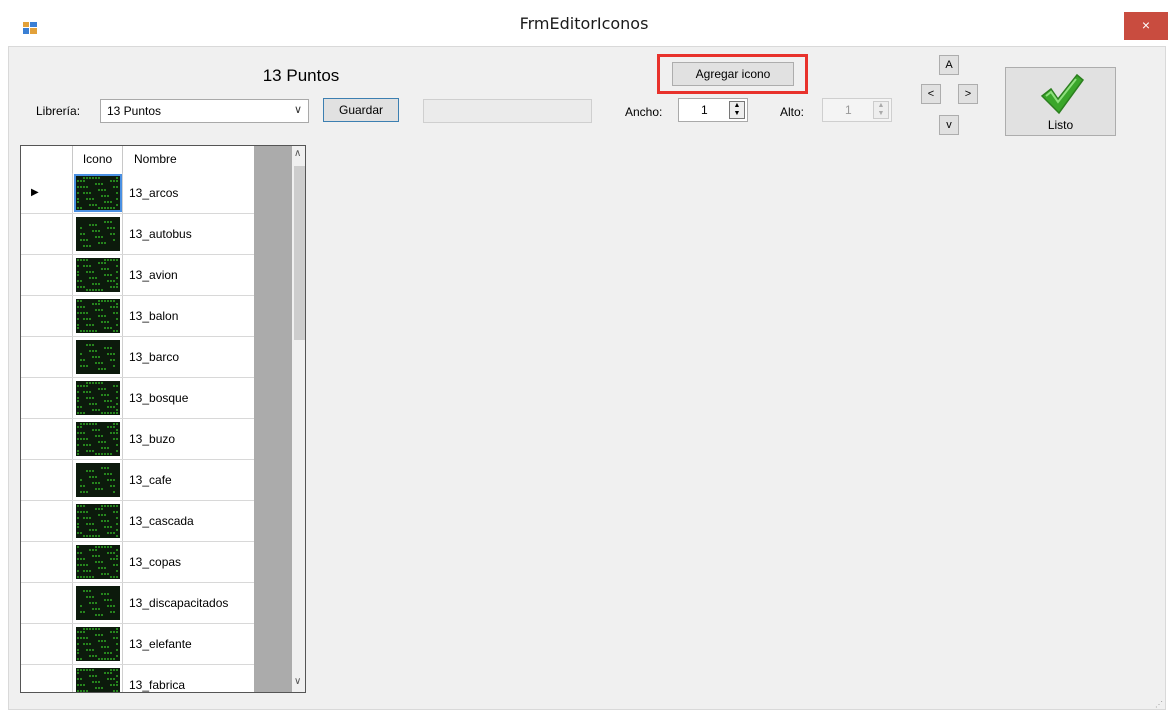  I want to click on table-row: 13_elefante, so click(137, 644).